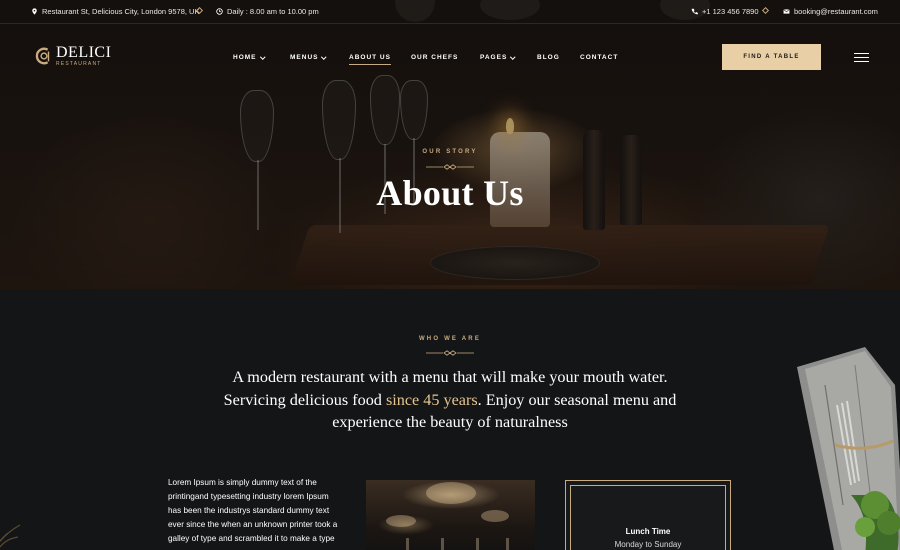  I want to click on nav-label: ABOUT US, so click(370, 57).